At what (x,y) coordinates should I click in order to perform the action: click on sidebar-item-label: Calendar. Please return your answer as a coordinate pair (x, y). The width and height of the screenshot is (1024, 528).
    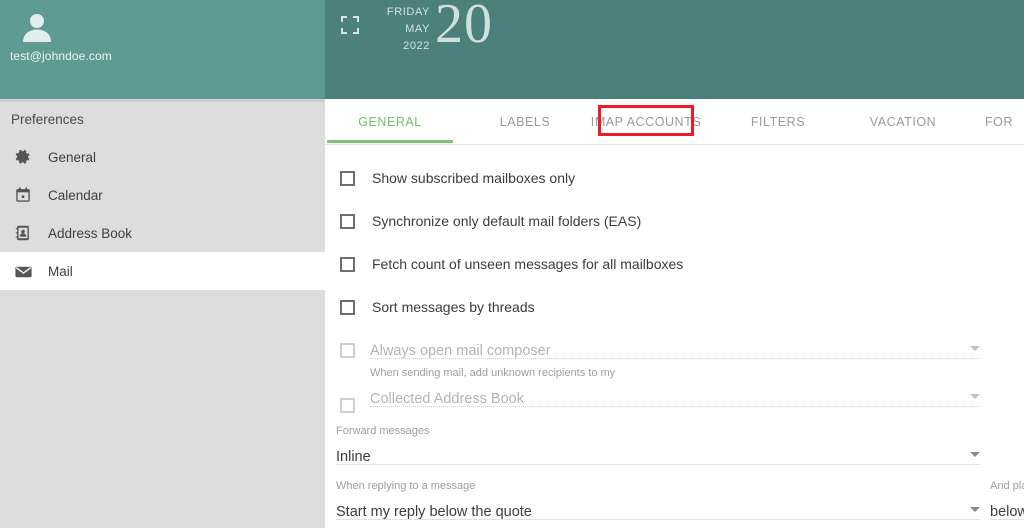
    Looking at the image, I should click on (75, 195).